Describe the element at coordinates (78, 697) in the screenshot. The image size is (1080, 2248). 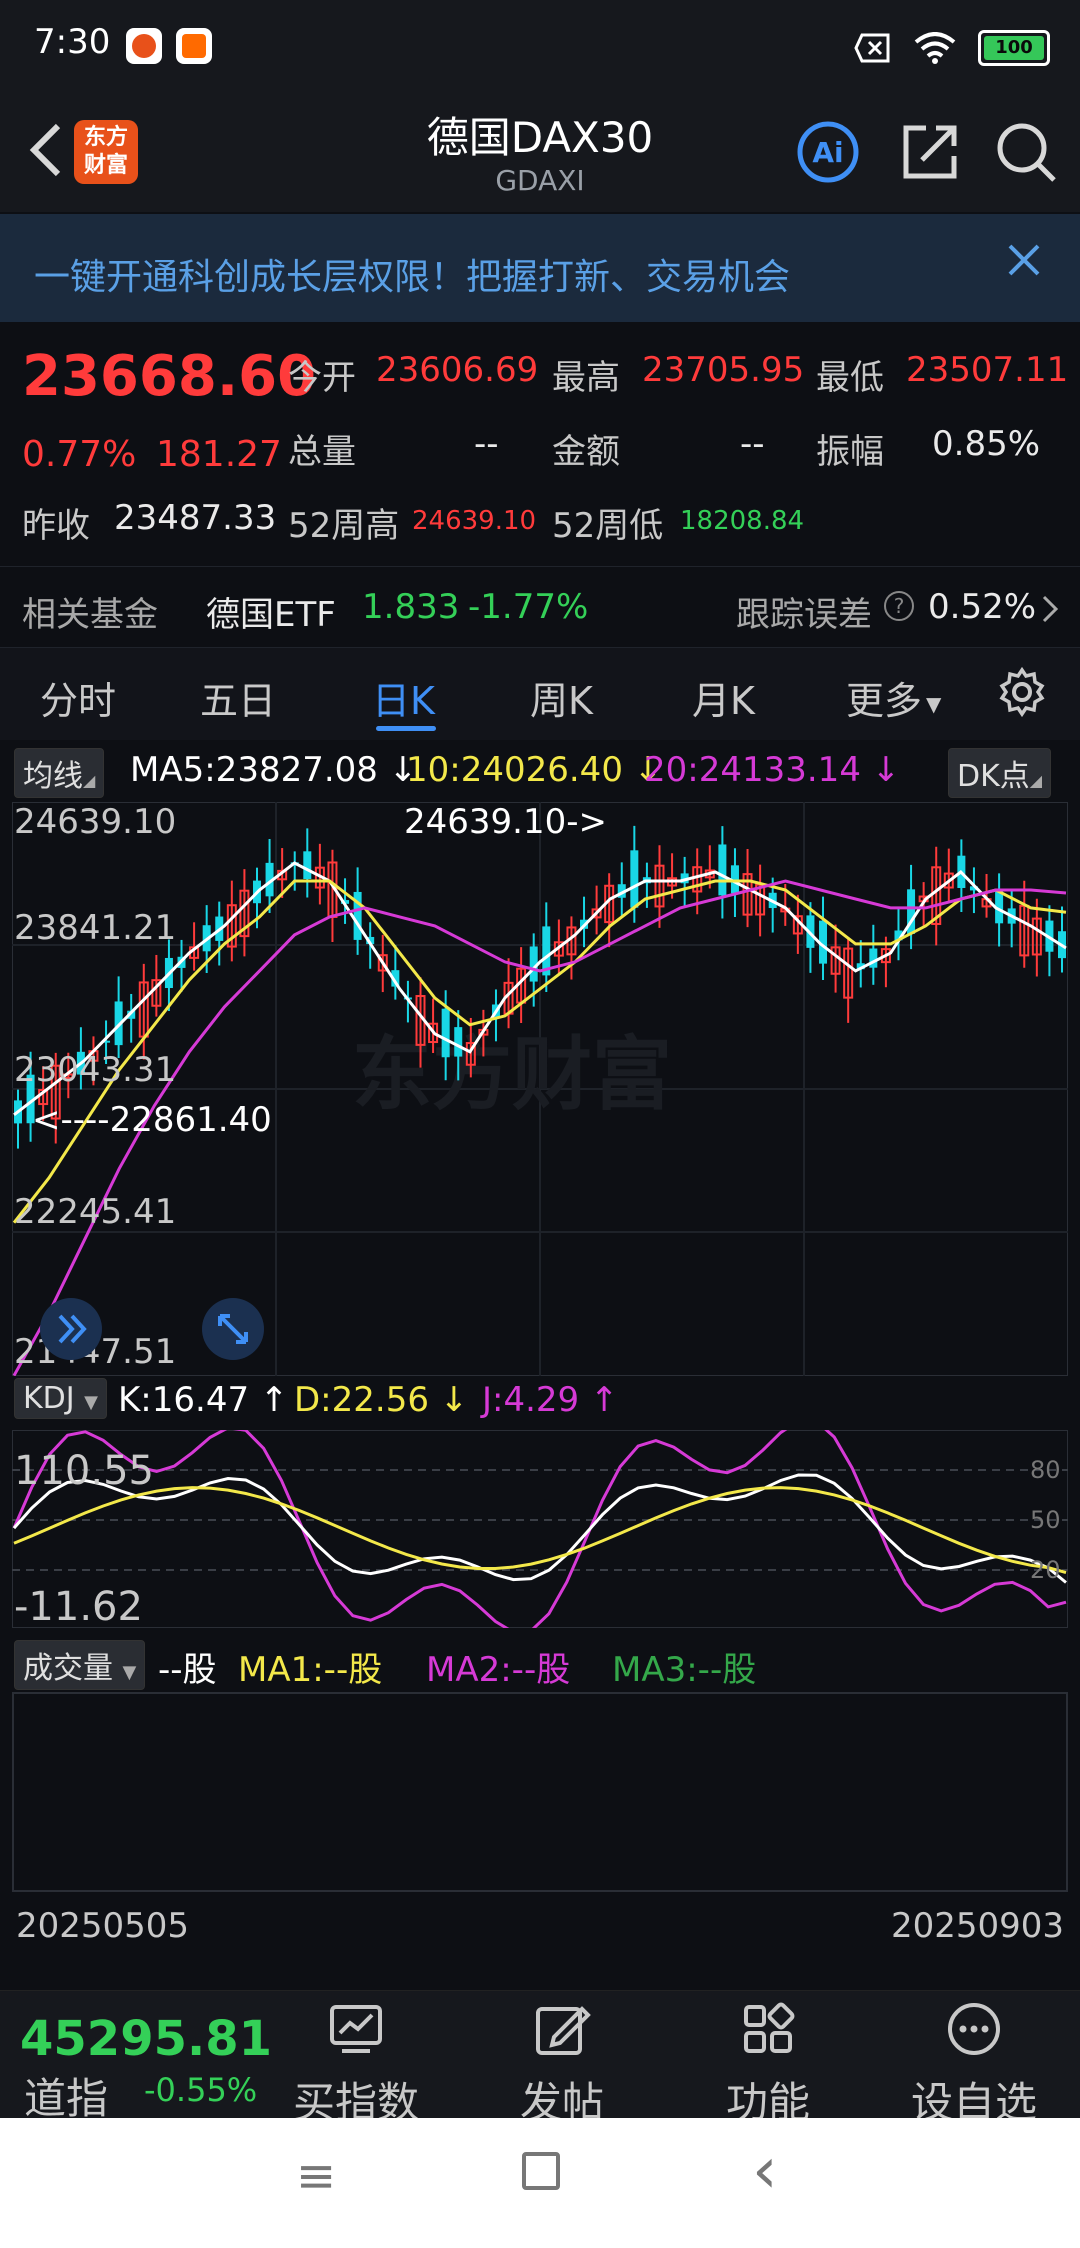
I see `tab-minute: 分时` at that location.